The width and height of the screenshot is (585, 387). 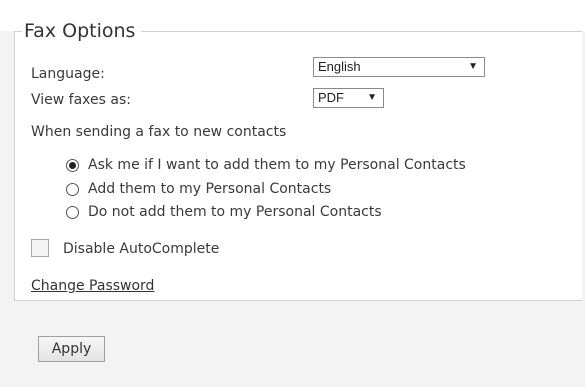 What do you see at coordinates (72, 165) in the screenshot?
I see `radio-ask` at bounding box center [72, 165].